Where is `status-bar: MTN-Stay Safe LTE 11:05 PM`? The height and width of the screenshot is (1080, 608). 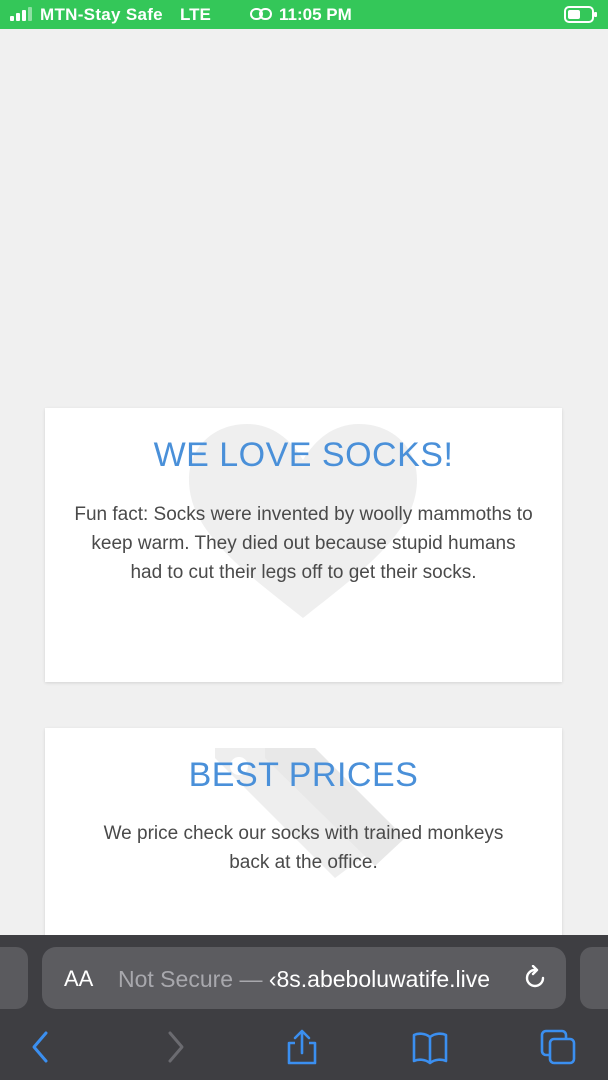 status-bar: MTN-Stay Safe LTE 11:05 PM is located at coordinates (304, 14).